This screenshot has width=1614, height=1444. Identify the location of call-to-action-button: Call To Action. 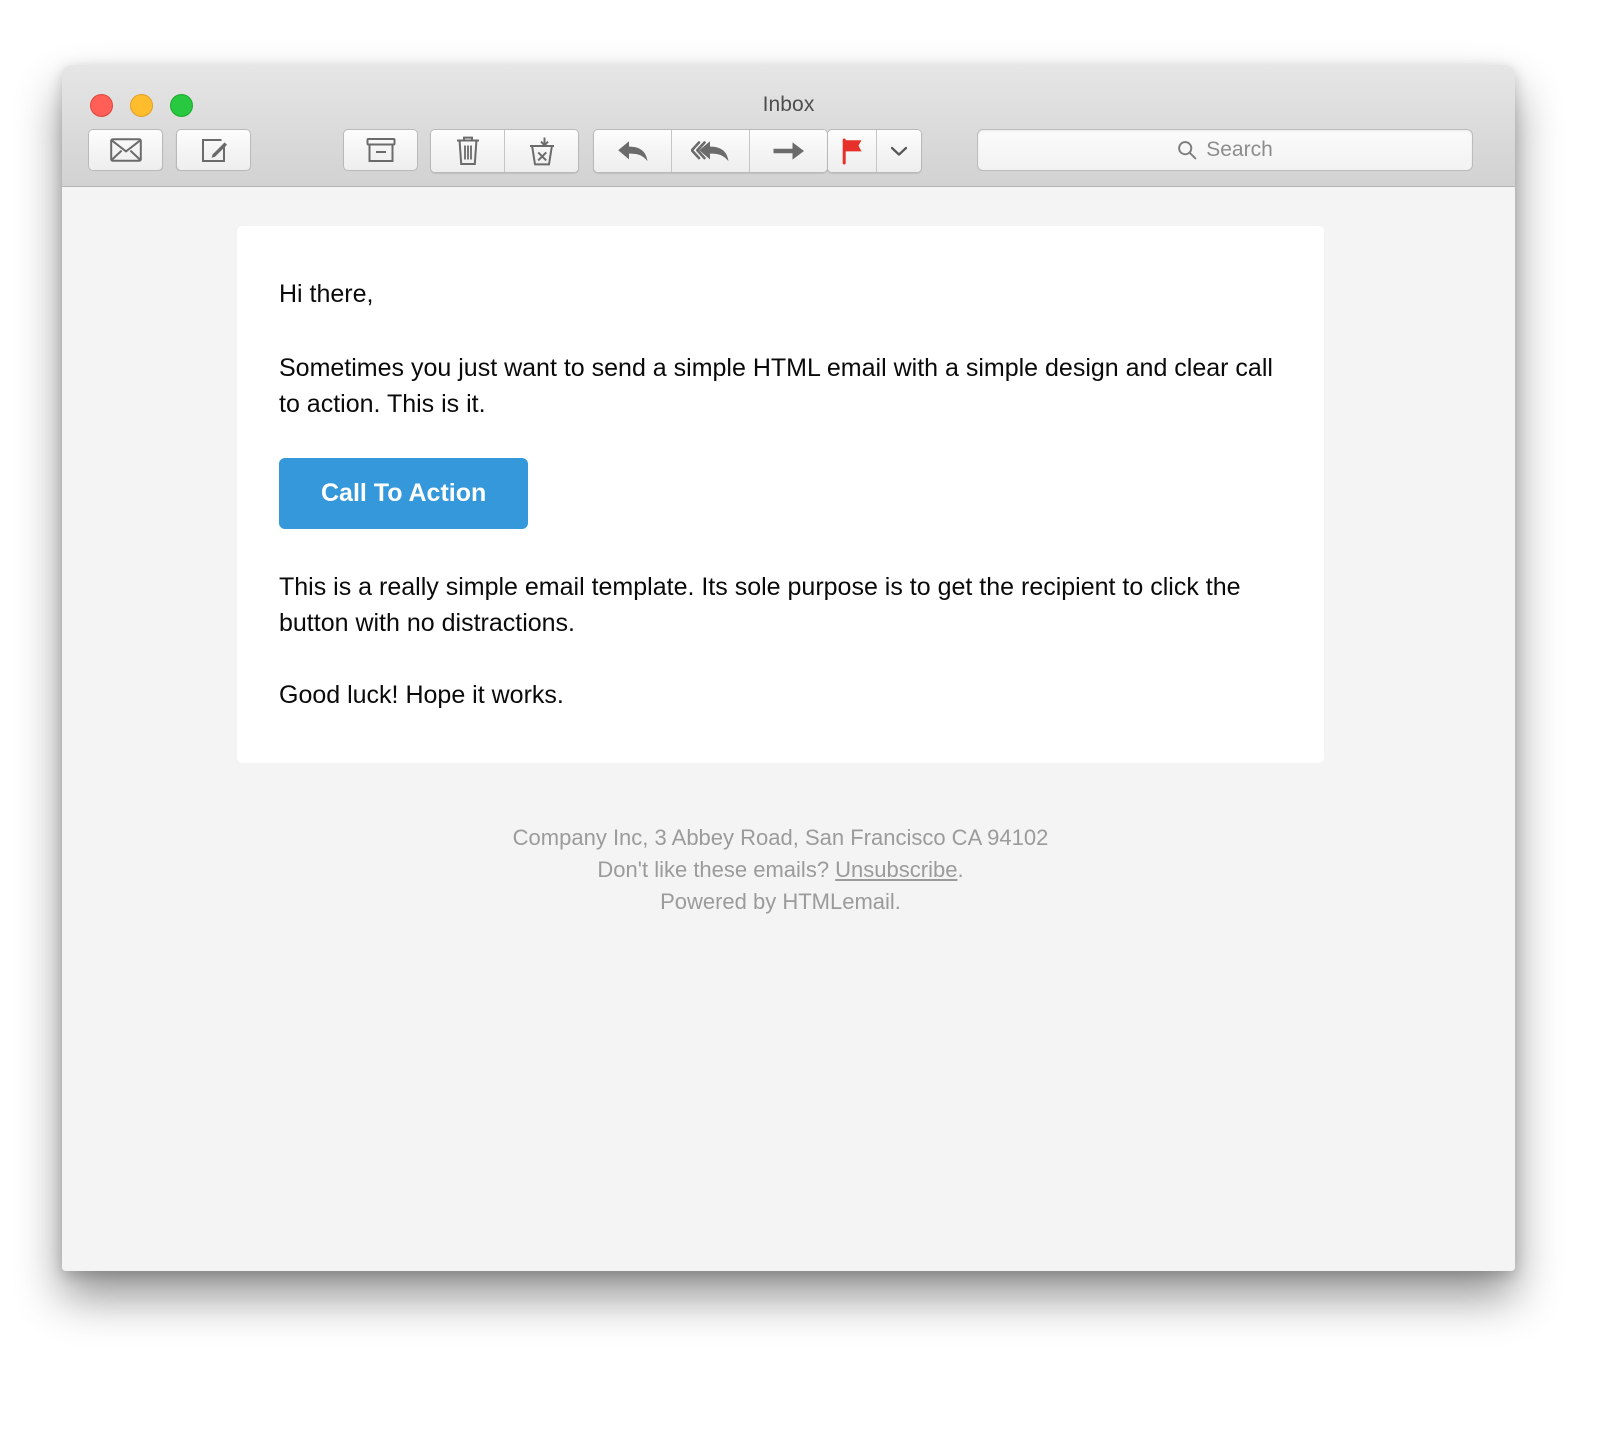
(404, 493).